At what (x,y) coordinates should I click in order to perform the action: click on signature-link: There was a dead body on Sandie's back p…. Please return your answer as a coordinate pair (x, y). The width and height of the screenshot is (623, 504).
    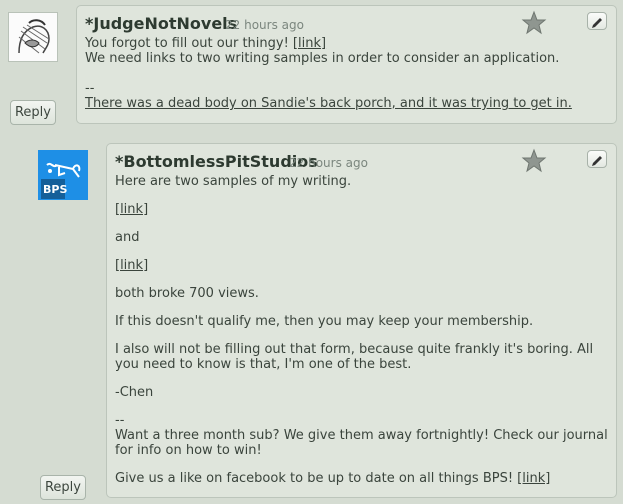
    Looking at the image, I should click on (346, 103).